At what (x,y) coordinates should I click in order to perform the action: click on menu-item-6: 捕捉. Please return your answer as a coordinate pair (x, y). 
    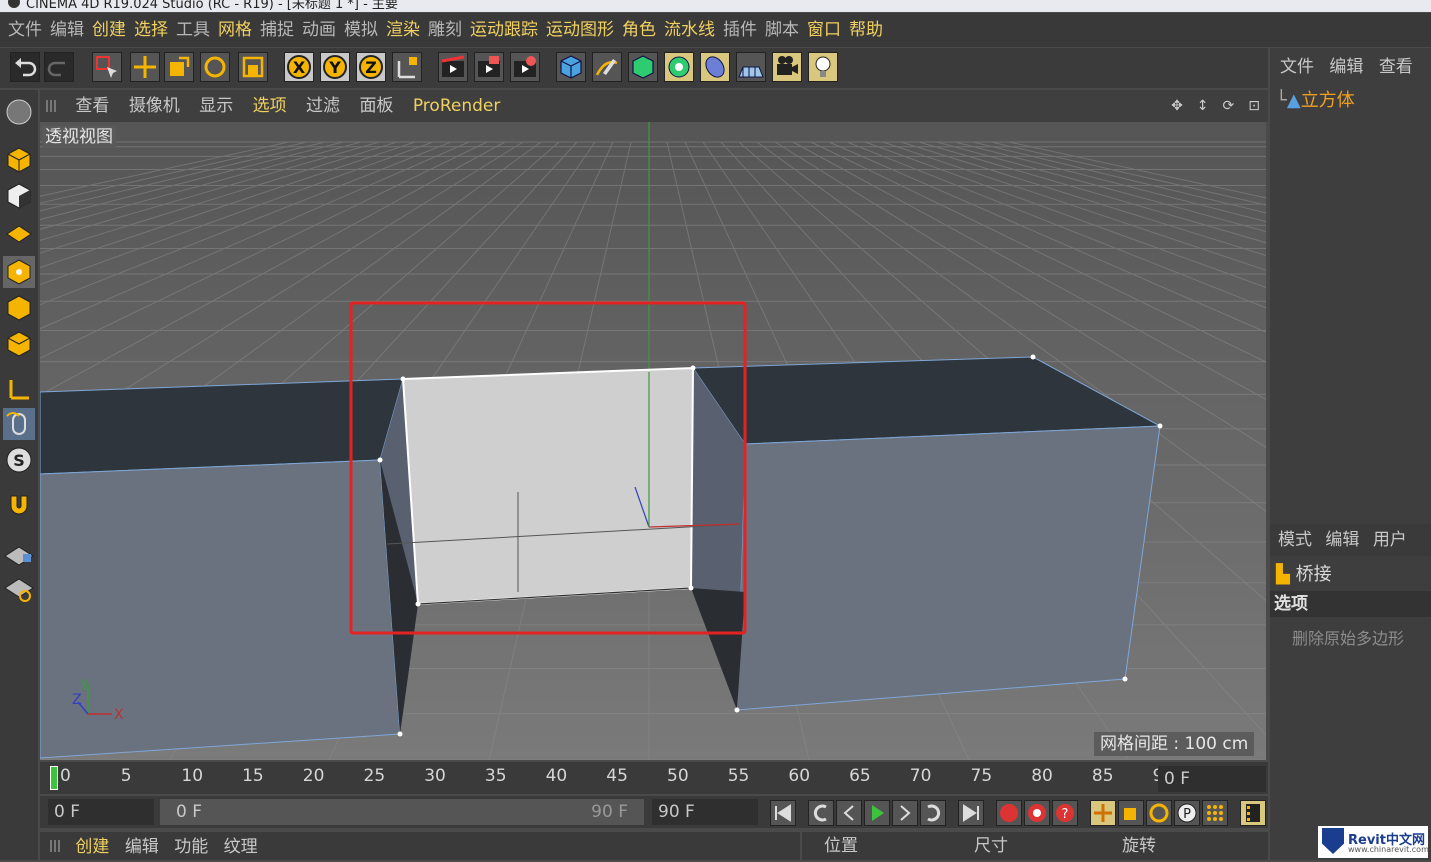
    Looking at the image, I should click on (277, 30).